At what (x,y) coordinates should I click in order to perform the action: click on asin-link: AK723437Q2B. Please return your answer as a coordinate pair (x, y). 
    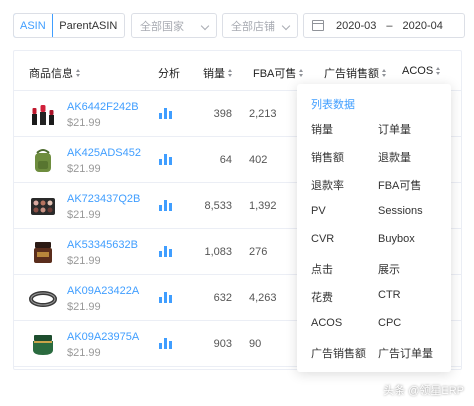
    Looking at the image, I should click on (103, 199).